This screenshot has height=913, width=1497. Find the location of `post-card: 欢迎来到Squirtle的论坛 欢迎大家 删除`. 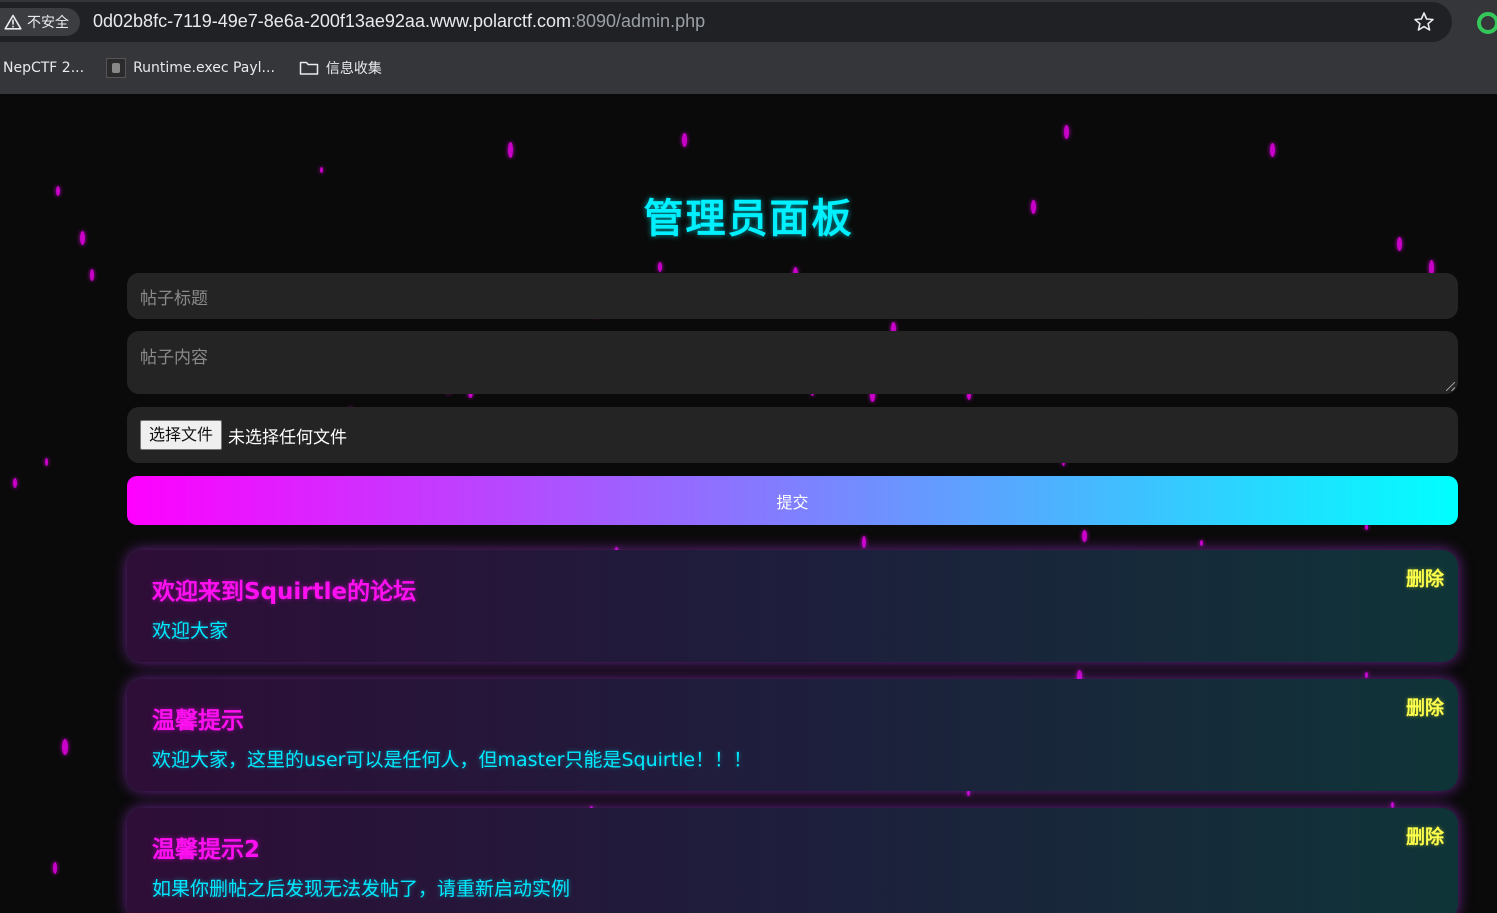

post-card: 欢迎来到Squirtle的论坛 欢迎大家 删除 is located at coordinates (792, 606).